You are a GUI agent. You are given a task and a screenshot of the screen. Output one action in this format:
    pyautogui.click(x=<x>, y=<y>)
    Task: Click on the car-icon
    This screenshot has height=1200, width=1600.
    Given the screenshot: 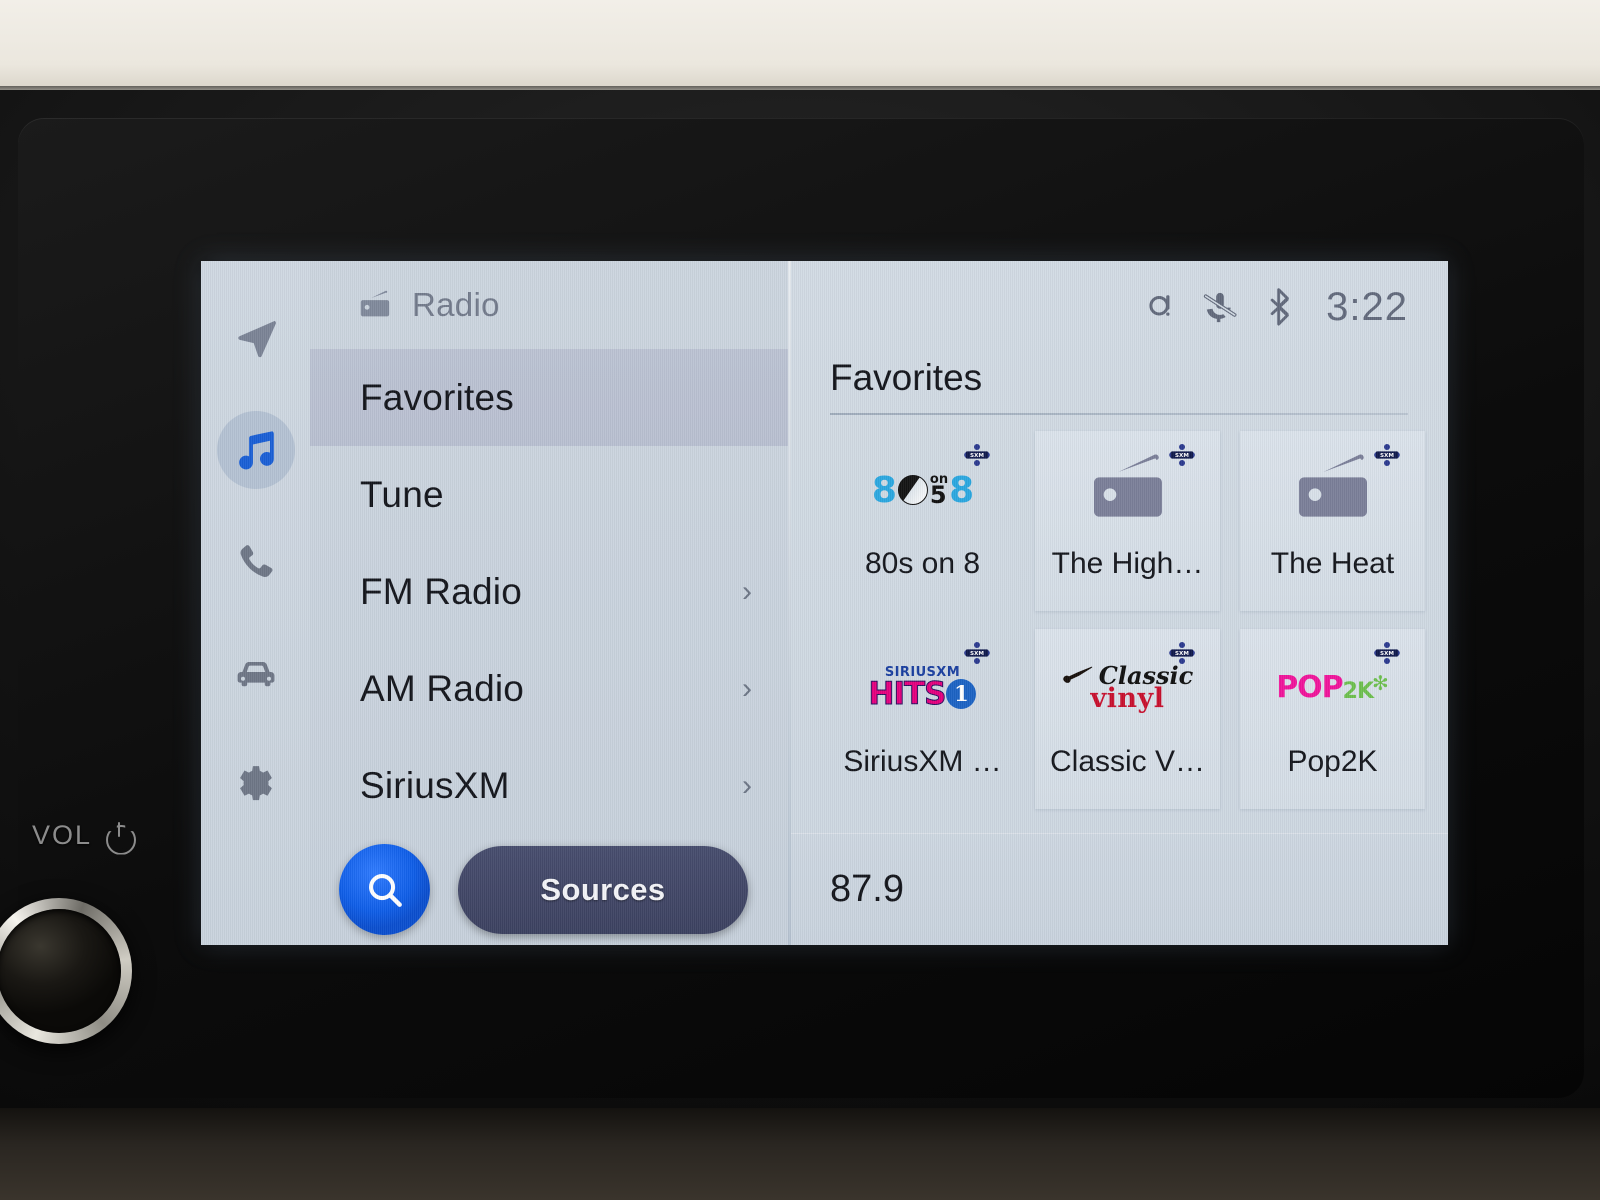 What is the action you would take?
    pyautogui.click(x=256, y=674)
    